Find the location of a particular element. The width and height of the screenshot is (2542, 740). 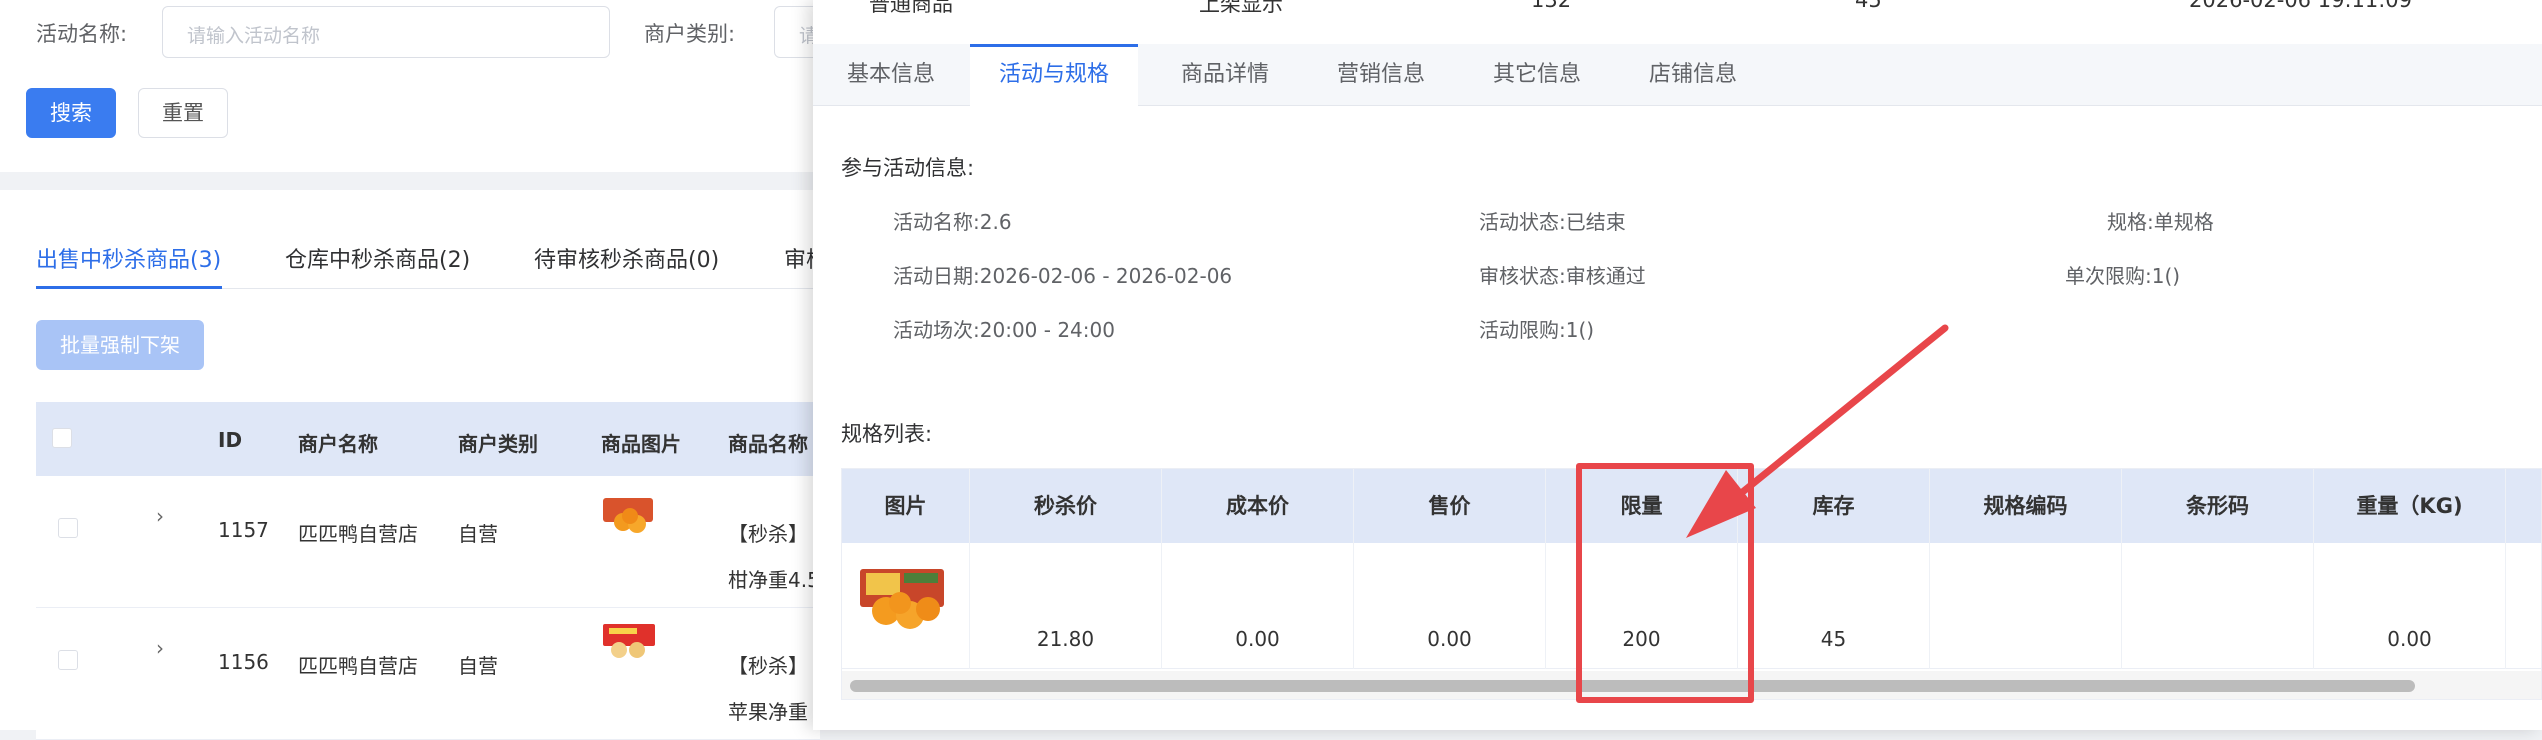

col-spec-code: 规格编码 is located at coordinates (2026, 506).